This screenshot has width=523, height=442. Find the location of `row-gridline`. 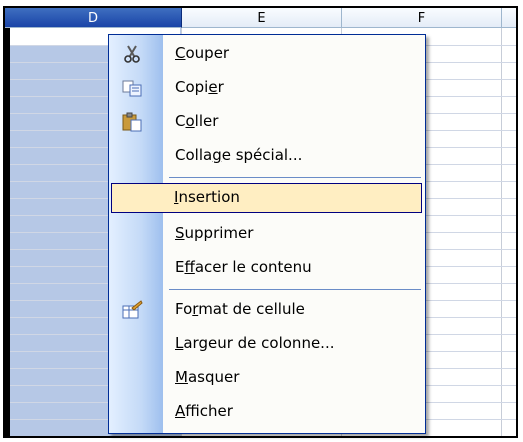

row-gridline is located at coordinates (260, 436).